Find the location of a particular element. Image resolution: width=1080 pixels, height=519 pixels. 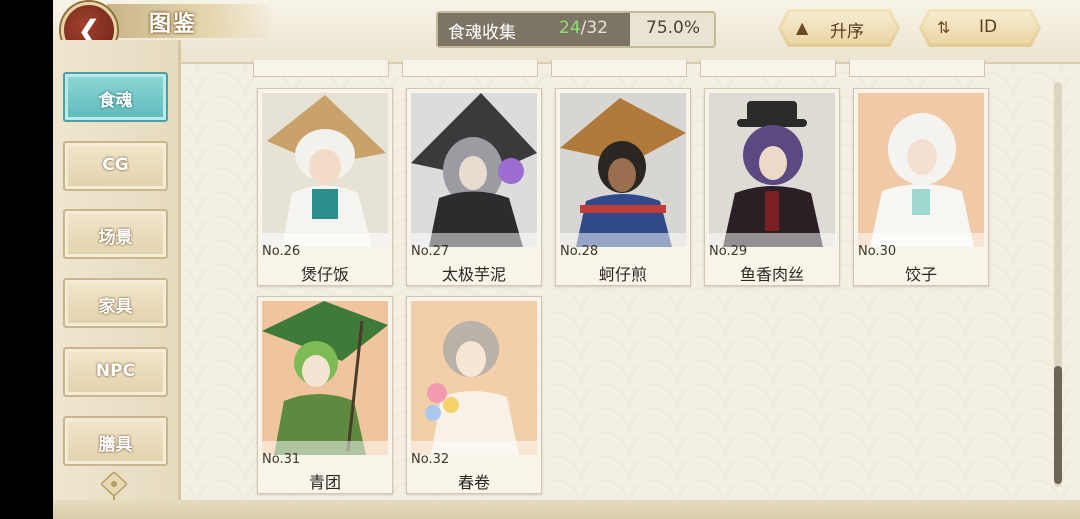

food-soul-card: No.28 蚵仔煎 is located at coordinates (623, 187).